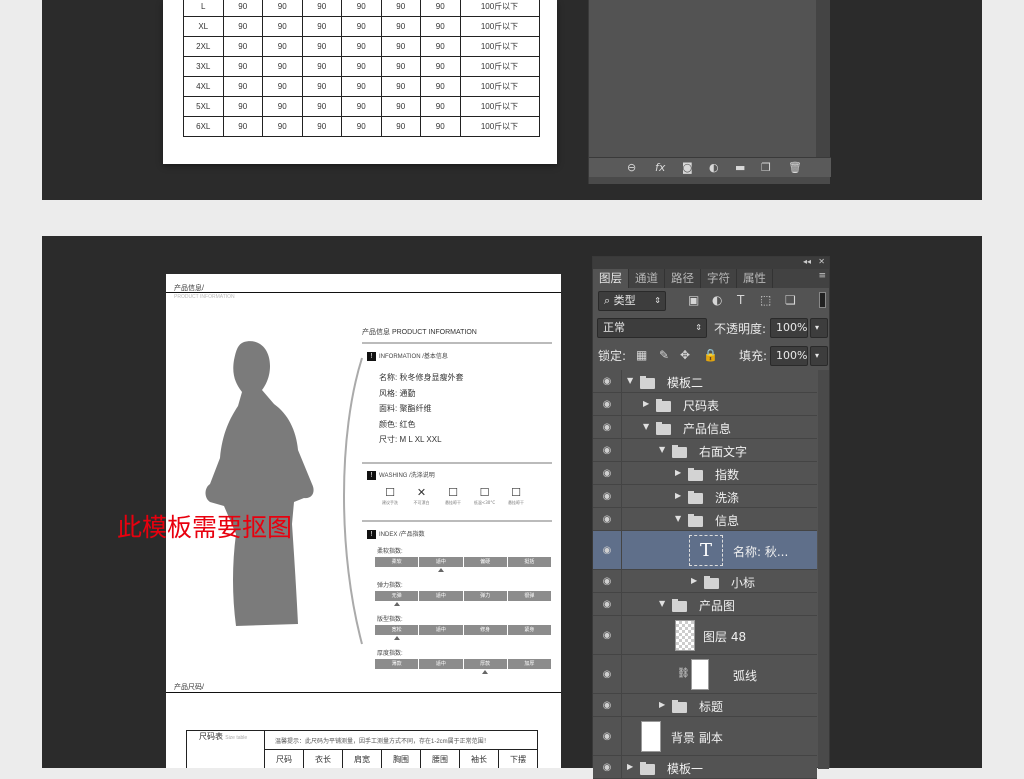 The height and width of the screenshot is (779, 1024). What do you see at coordinates (705, 473) in the screenshot?
I see `layer-row: ◉ ▶ 指数` at bounding box center [705, 473].